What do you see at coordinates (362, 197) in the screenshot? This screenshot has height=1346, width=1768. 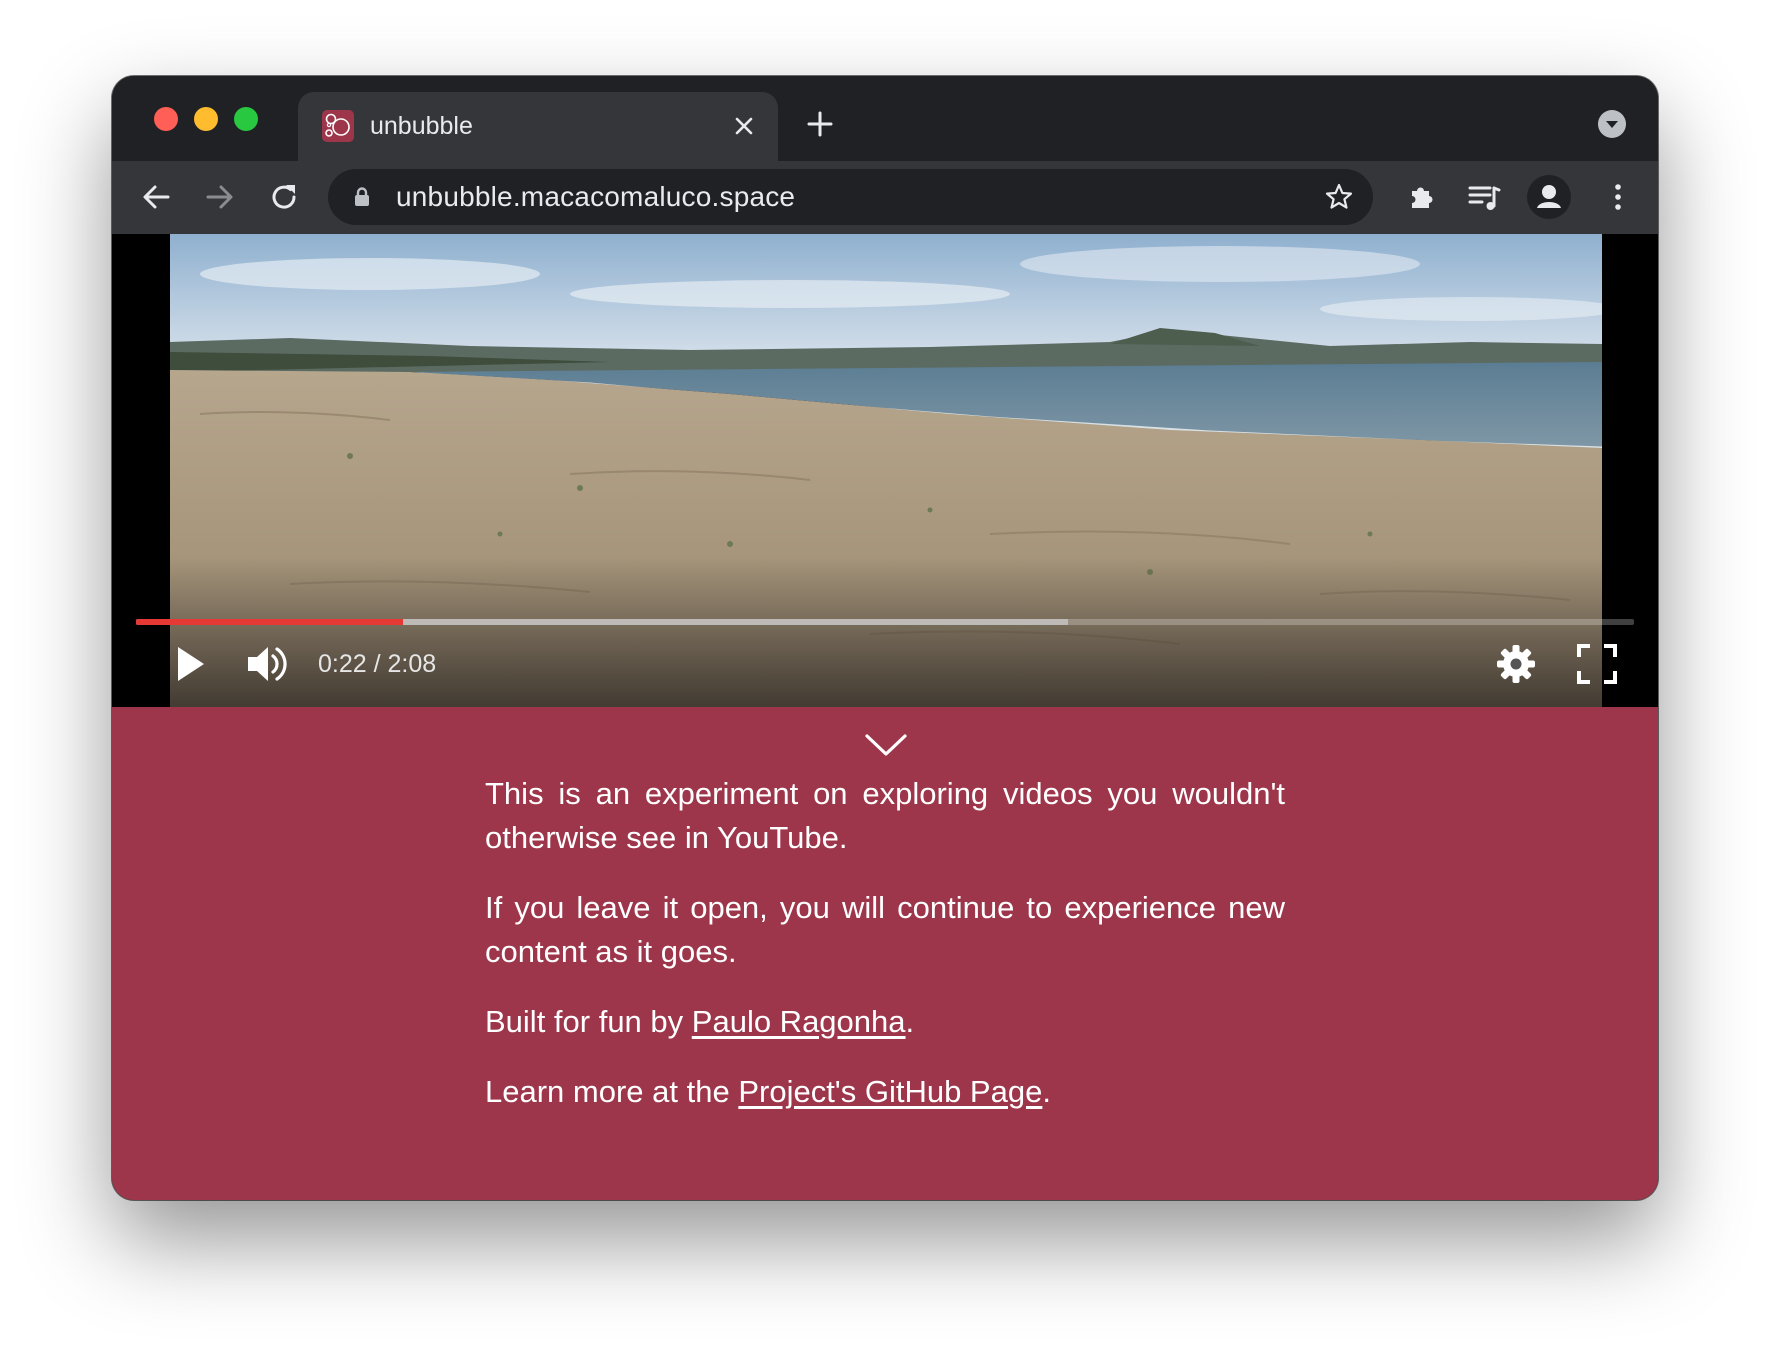 I see `lock-icon` at bounding box center [362, 197].